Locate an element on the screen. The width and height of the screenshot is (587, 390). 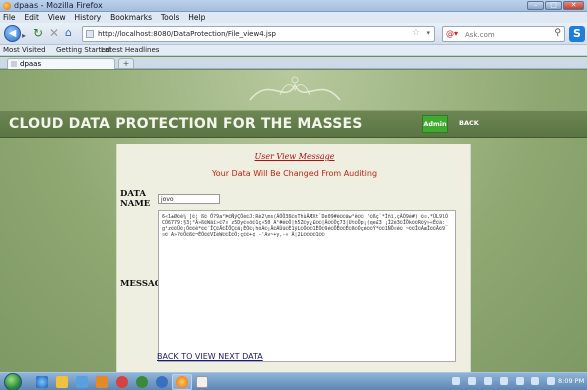
menu-bookmarks: Bookmarks is located at coordinates (131, 17).